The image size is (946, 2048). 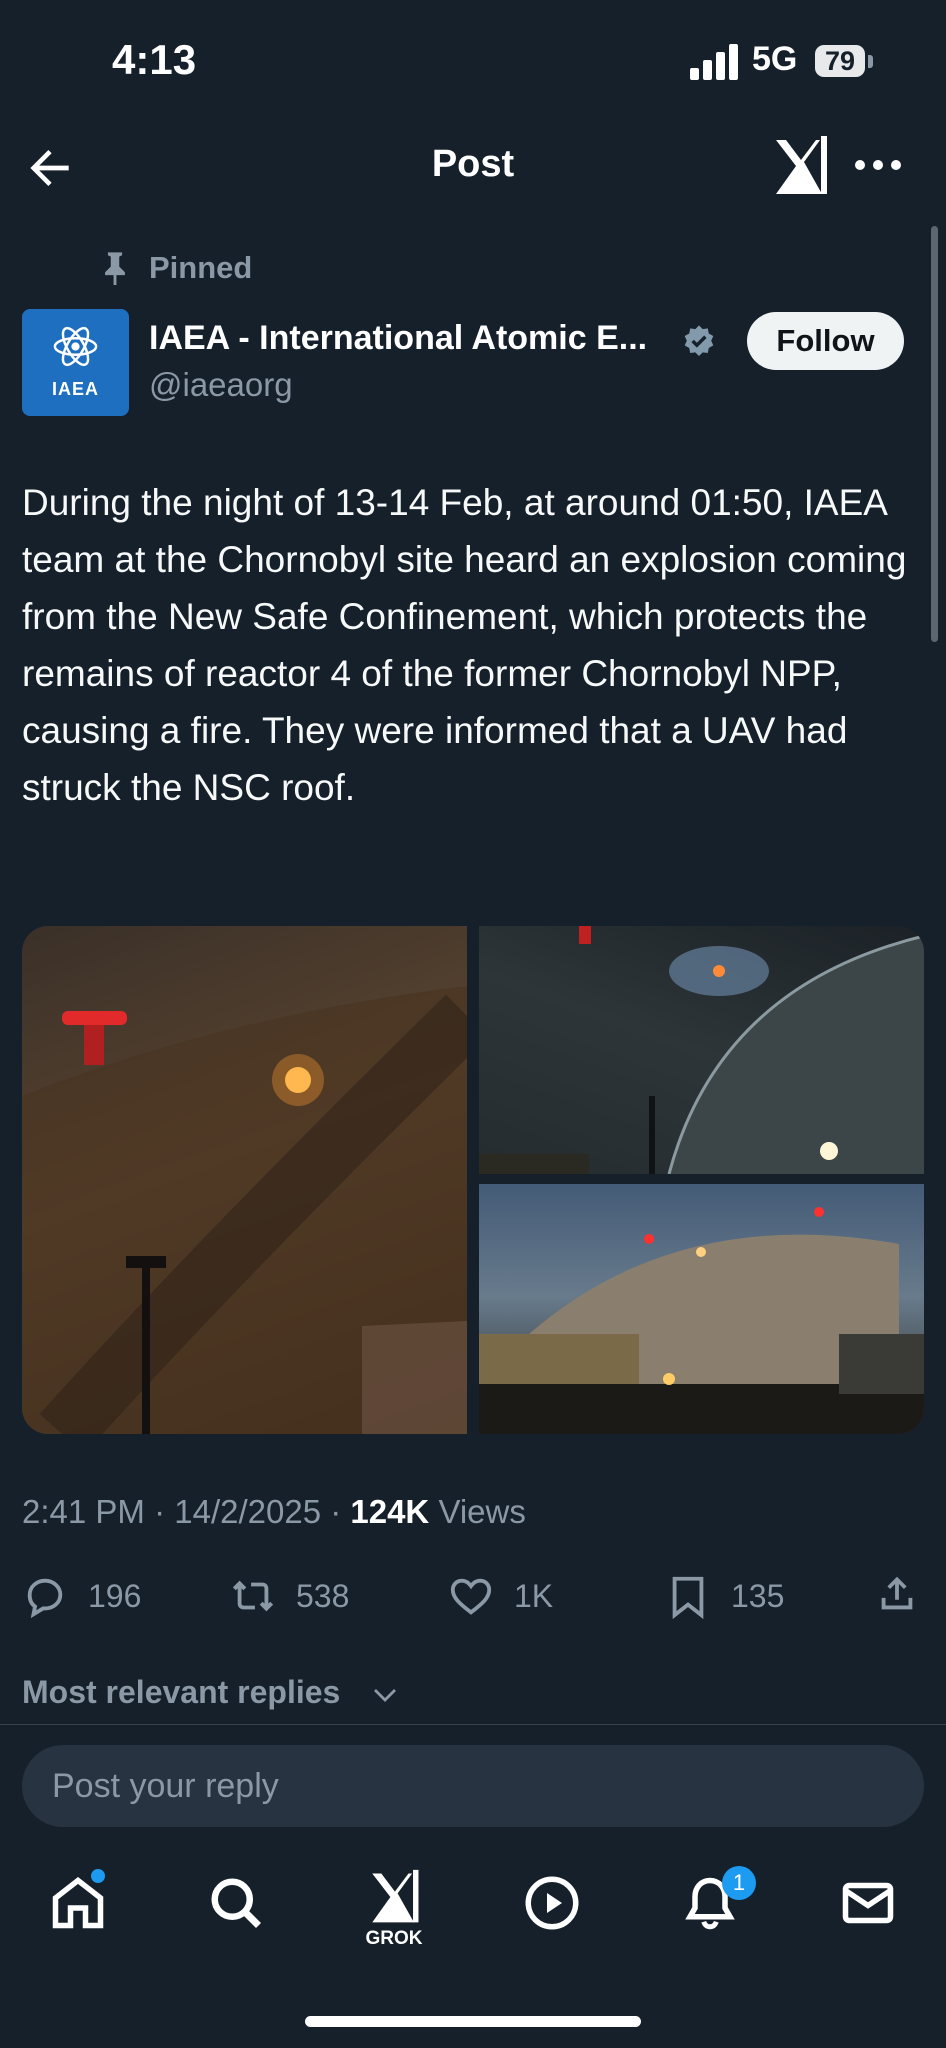 I want to click on signal-icon, so click(x=715, y=62).